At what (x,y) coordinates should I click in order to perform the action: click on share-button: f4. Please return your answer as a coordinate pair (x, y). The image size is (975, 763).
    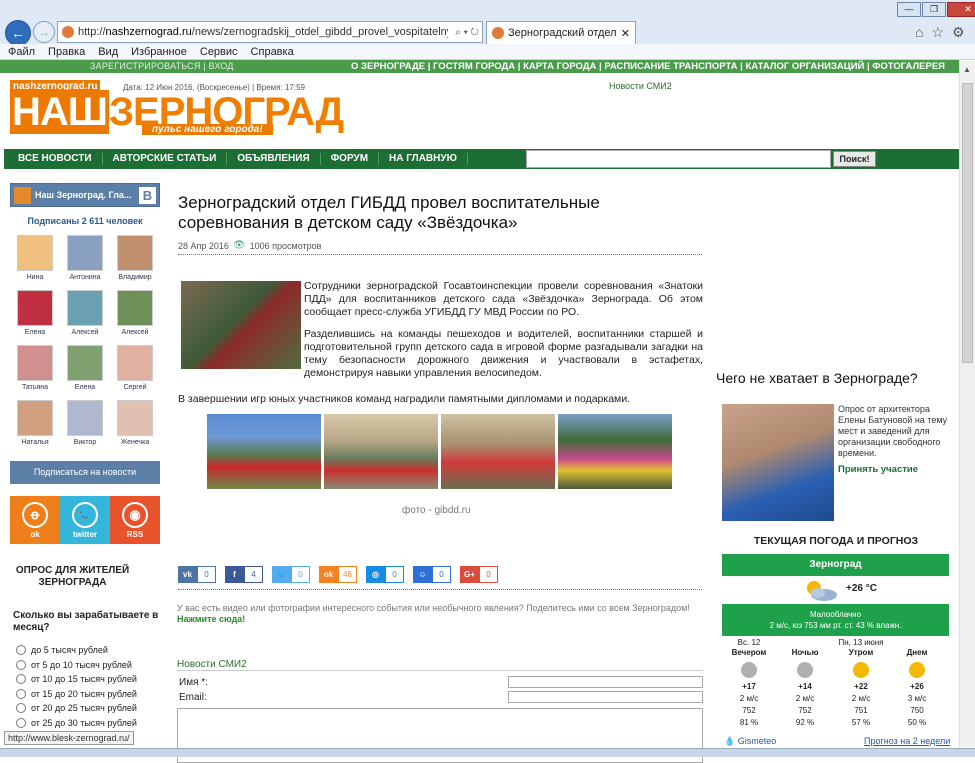
    Looking at the image, I should click on (244, 574).